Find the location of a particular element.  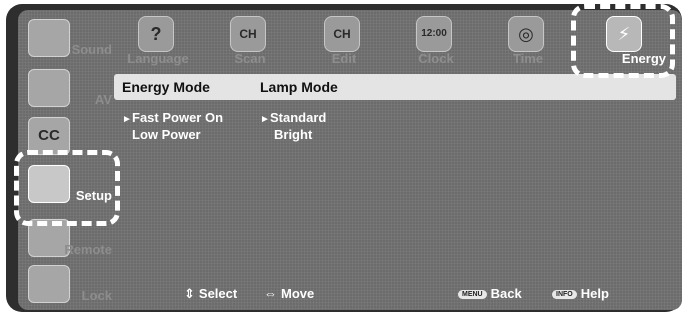

energy-option-low-power: Low Power is located at coordinates (166, 134).